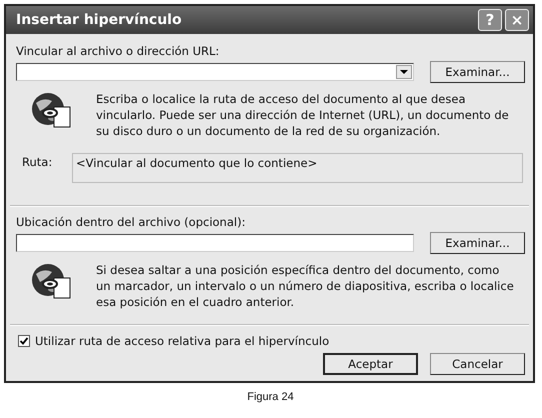 This screenshot has height=418, width=542. Describe the element at coordinates (131, 222) in the screenshot. I see `field-label: Ubicación dentro del archivo (opcional):` at that location.